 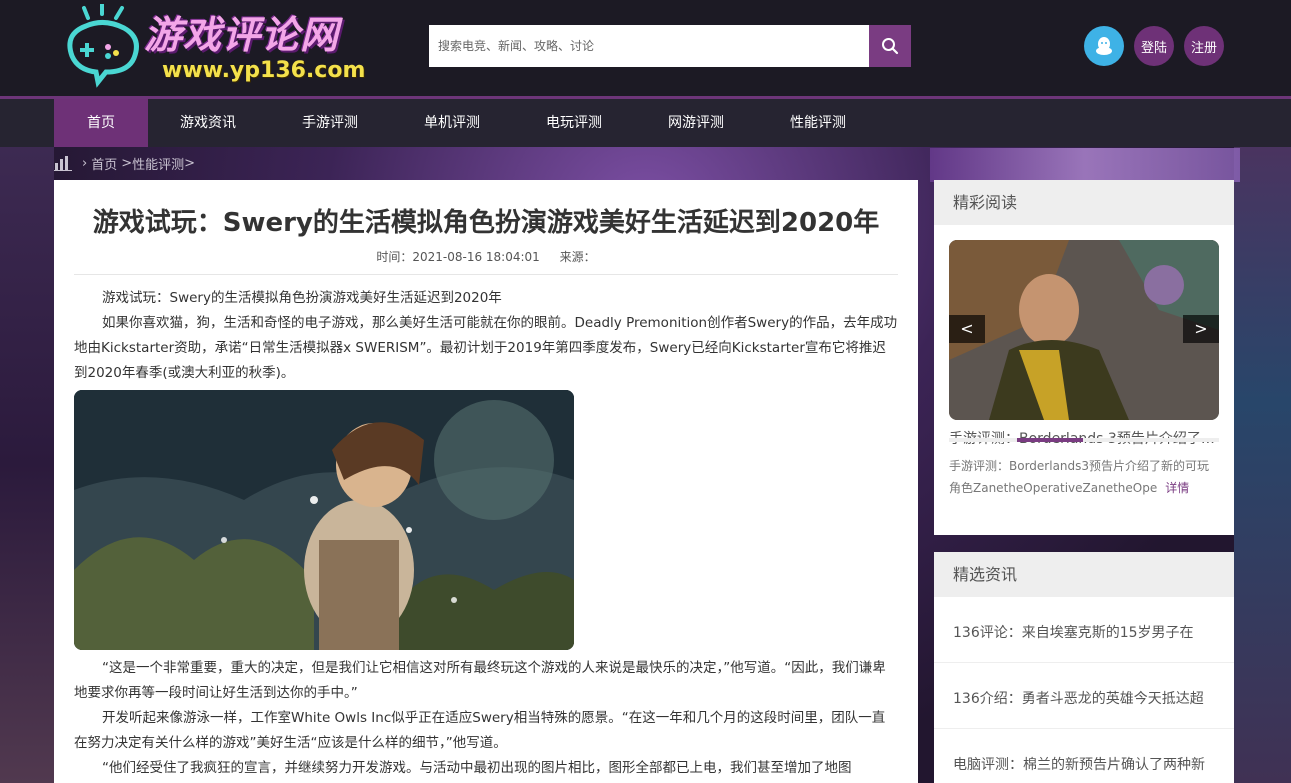 What do you see at coordinates (1085, 165) in the screenshot?
I see `background-glow` at bounding box center [1085, 165].